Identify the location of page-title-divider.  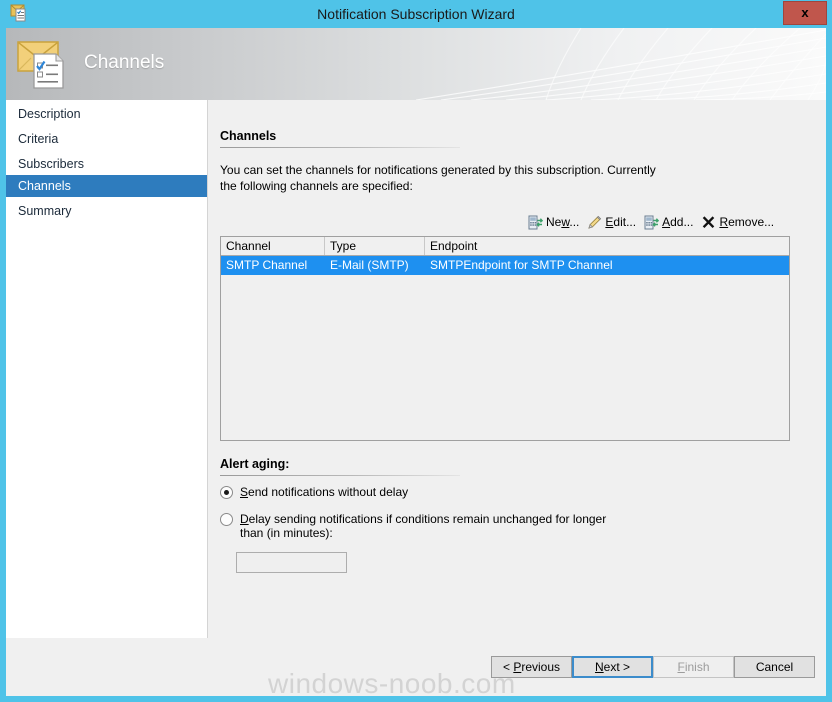
(340, 147).